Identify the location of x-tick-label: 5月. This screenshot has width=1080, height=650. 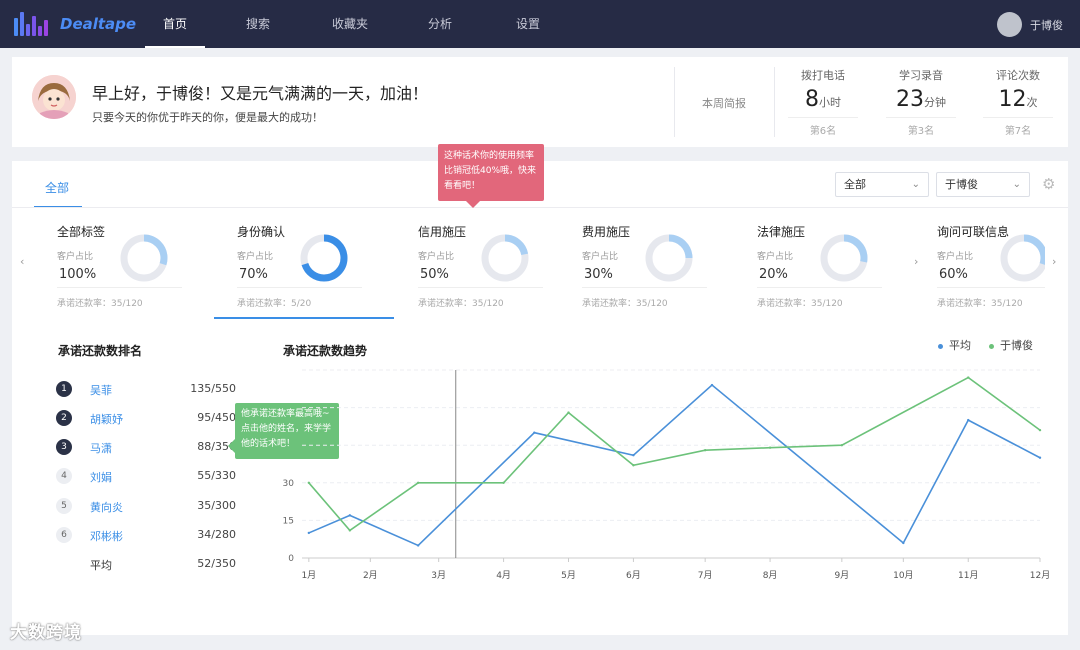
(568, 575).